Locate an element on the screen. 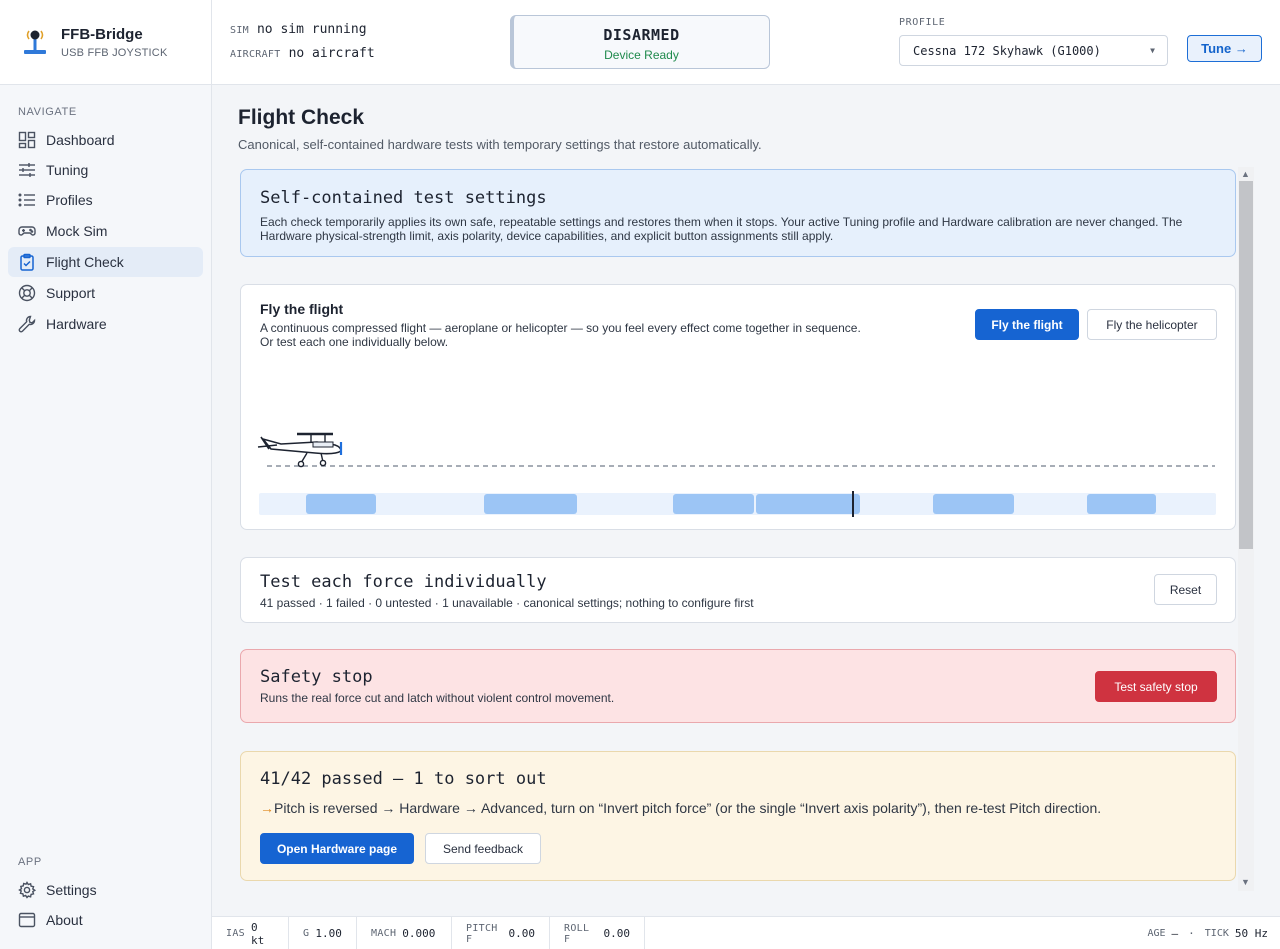  app-subtitle: USB FFB JOYSTICK is located at coordinates (114, 52).